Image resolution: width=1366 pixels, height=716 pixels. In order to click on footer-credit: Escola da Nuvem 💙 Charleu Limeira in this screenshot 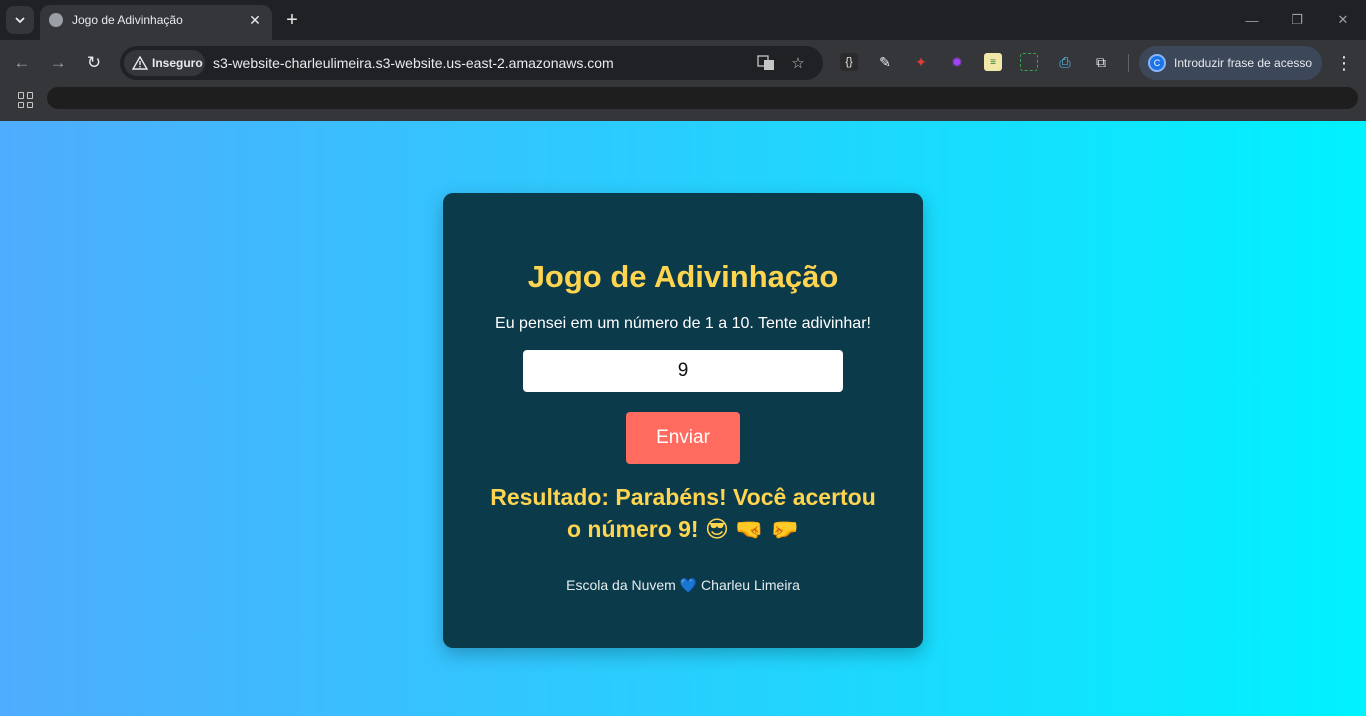, I will do `click(683, 585)`.